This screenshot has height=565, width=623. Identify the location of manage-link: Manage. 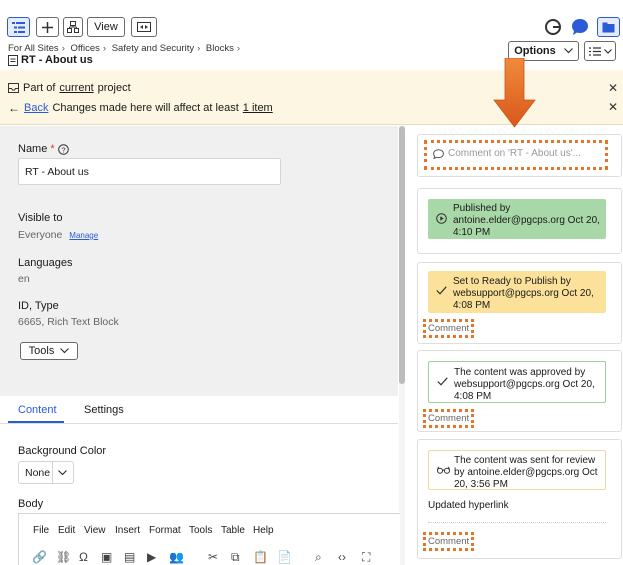
(83, 235).